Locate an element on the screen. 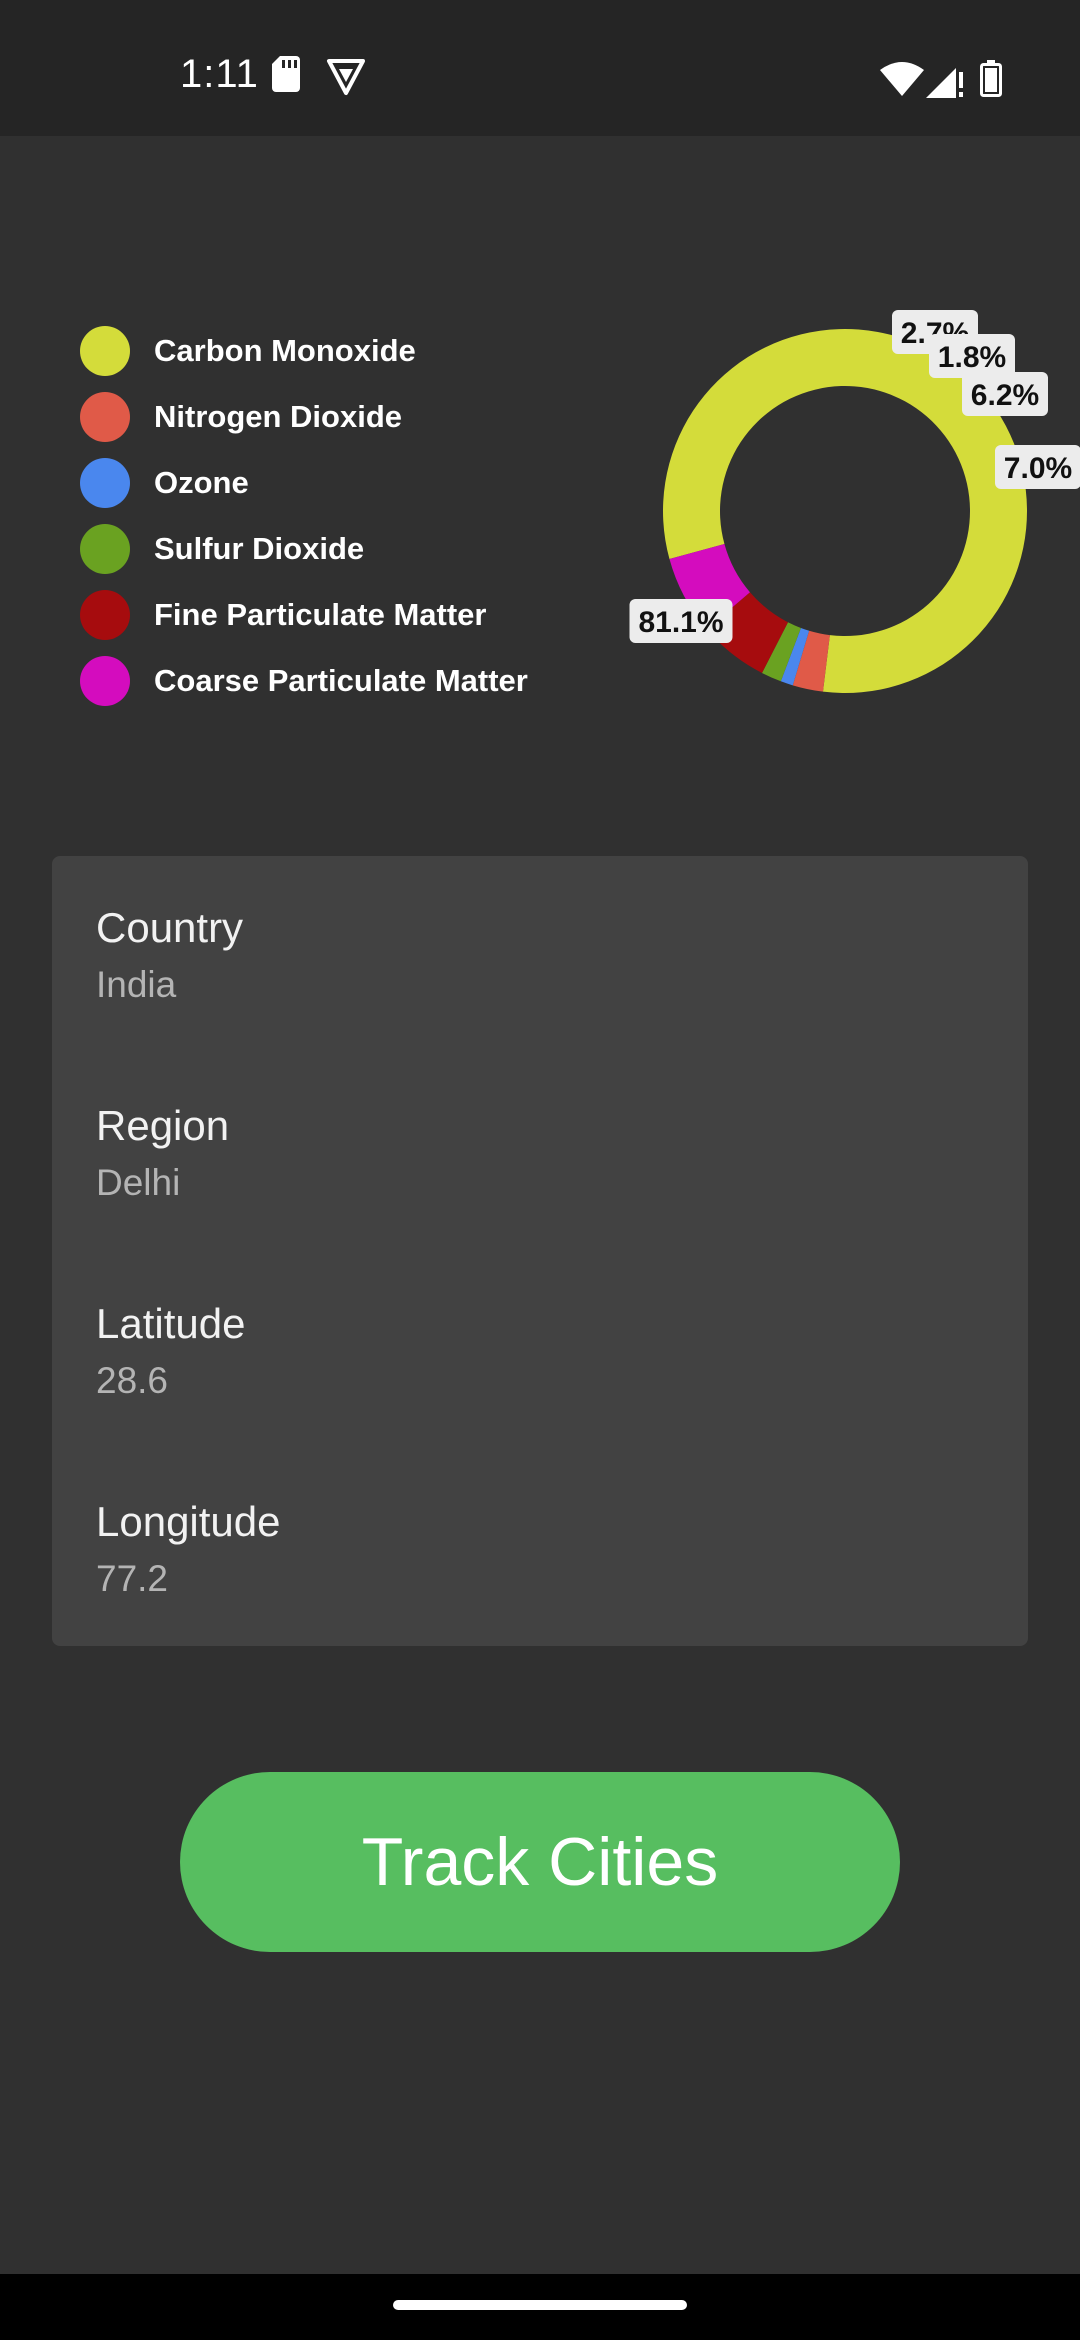 This screenshot has height=2340, width=1080. country-row: Country India is located at coordinates (169, 955).